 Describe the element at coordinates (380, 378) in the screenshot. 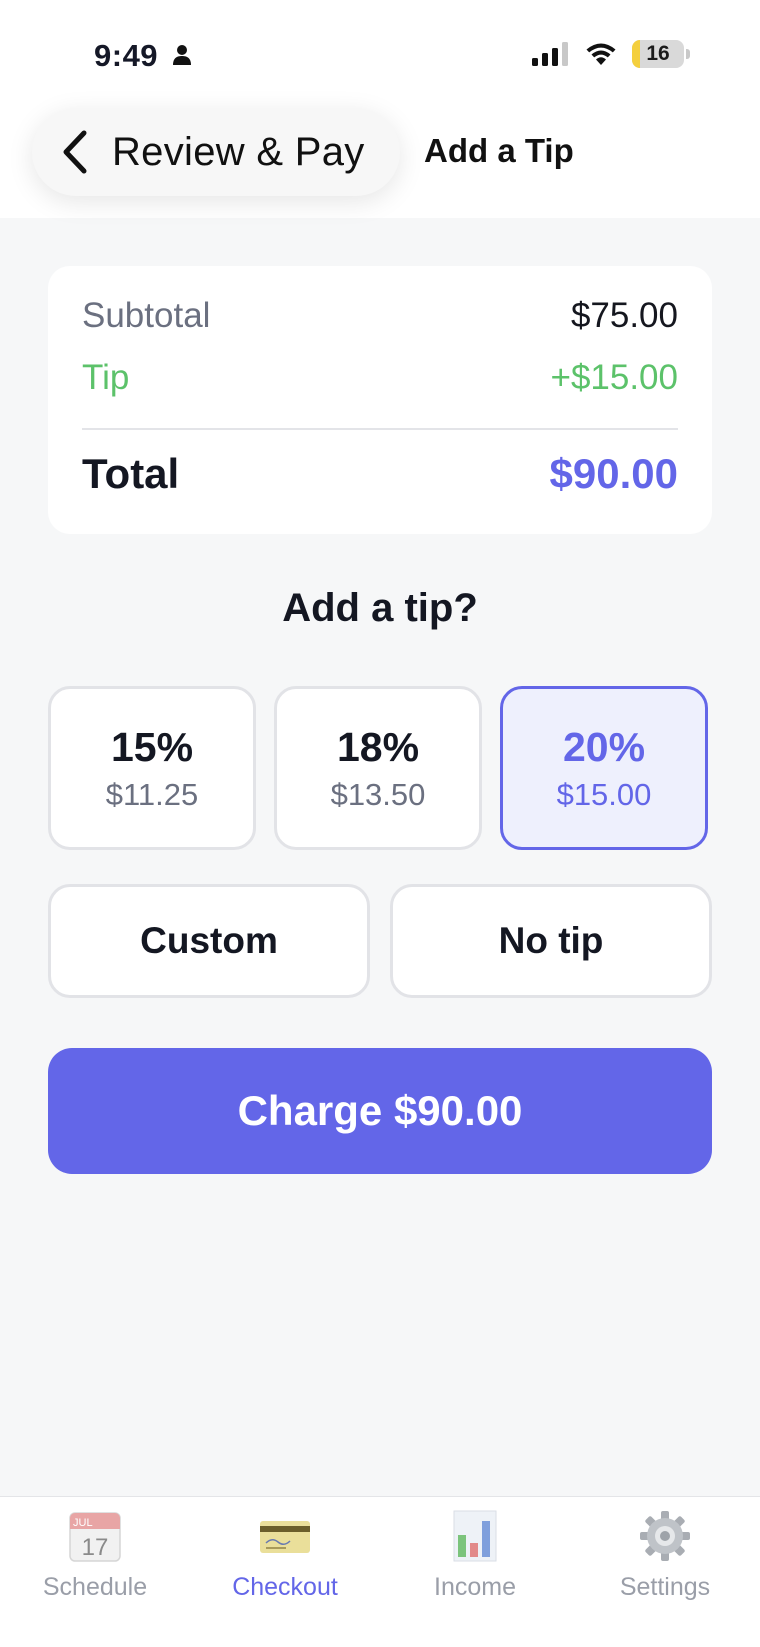

I see `tip-row: Tip +$15.00` at that location.